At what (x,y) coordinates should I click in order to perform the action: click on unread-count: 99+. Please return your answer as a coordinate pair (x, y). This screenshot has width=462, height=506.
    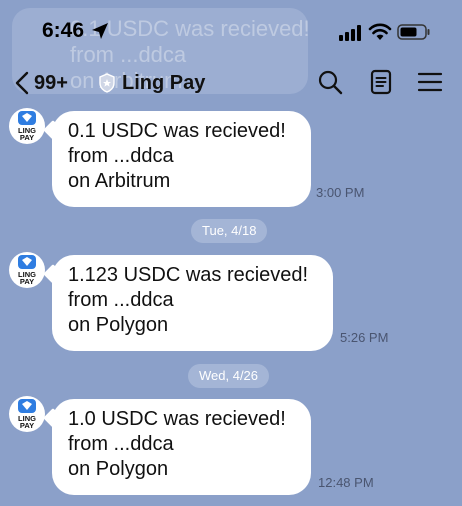
    Looking at the image, I should click on (51, 82).